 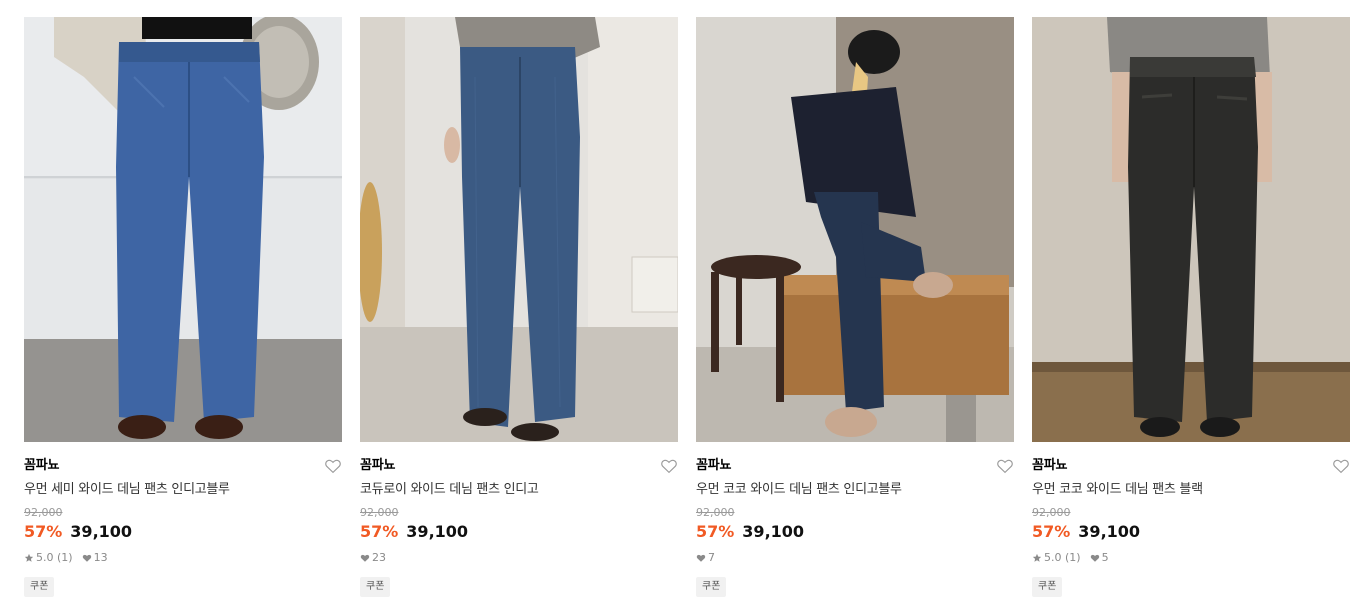 I want to click on product-title: 코듀로이 와이드 데님 팬츠 인디고, so click(x=519, y=490).